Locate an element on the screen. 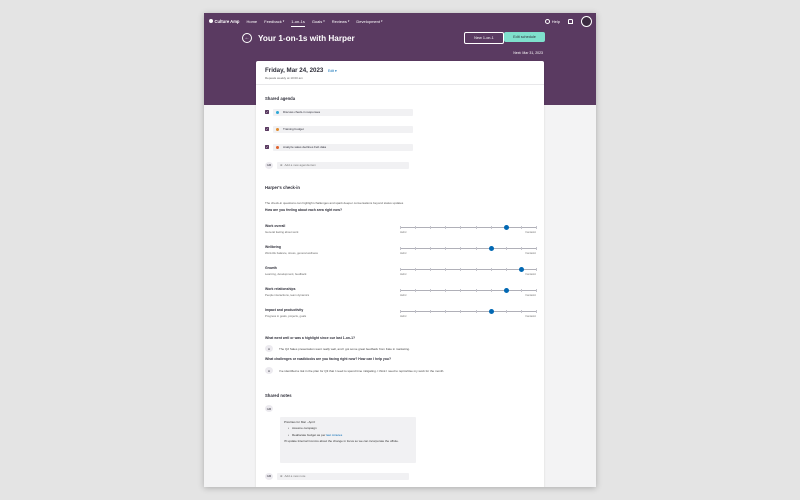 The width and height of the screenshot is (800, 500). logo-icon is located at coordinates (211, 21).